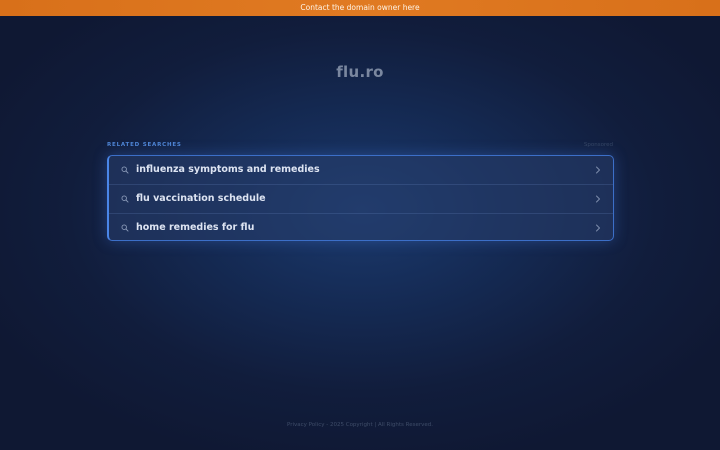 The image size is (720, 450). I want to click on contact-owner-link: Contact the domain owner here, so click(359, 7).